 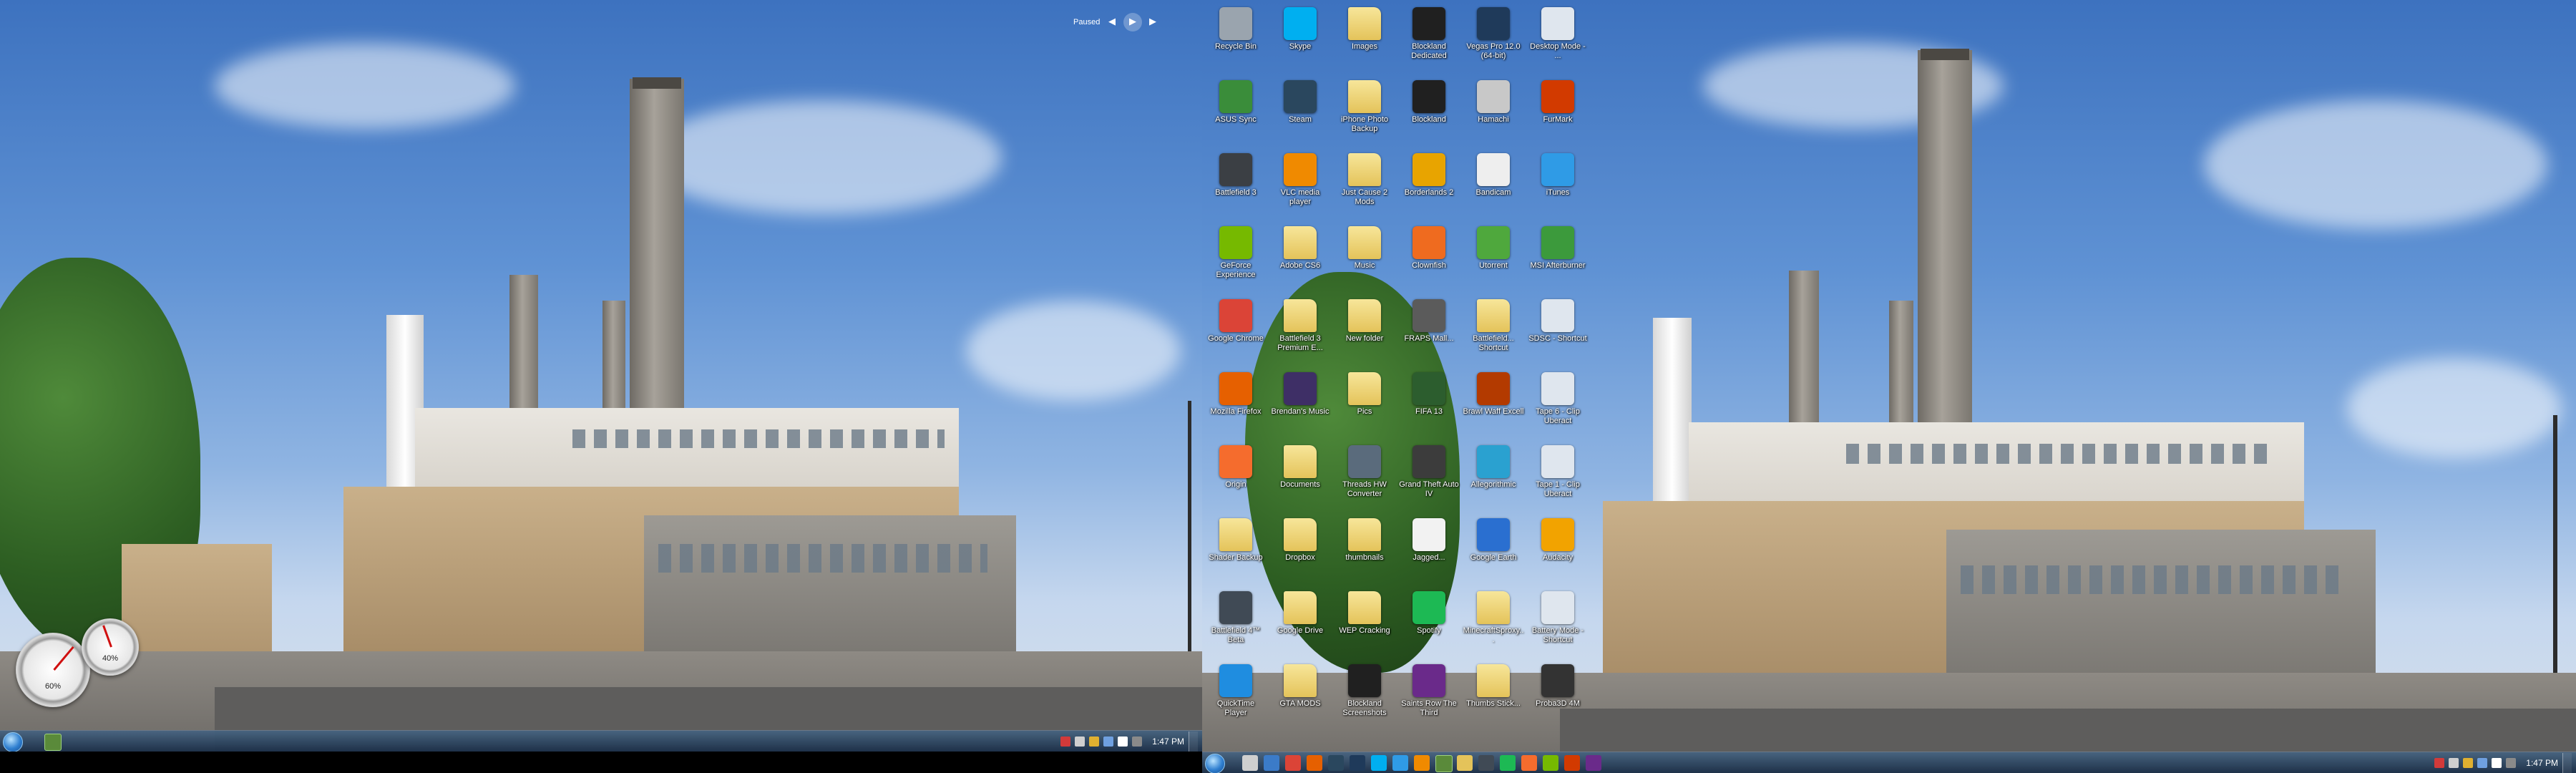 I want to click on desktop-icon: Steam, so click(x=1300, y=111).